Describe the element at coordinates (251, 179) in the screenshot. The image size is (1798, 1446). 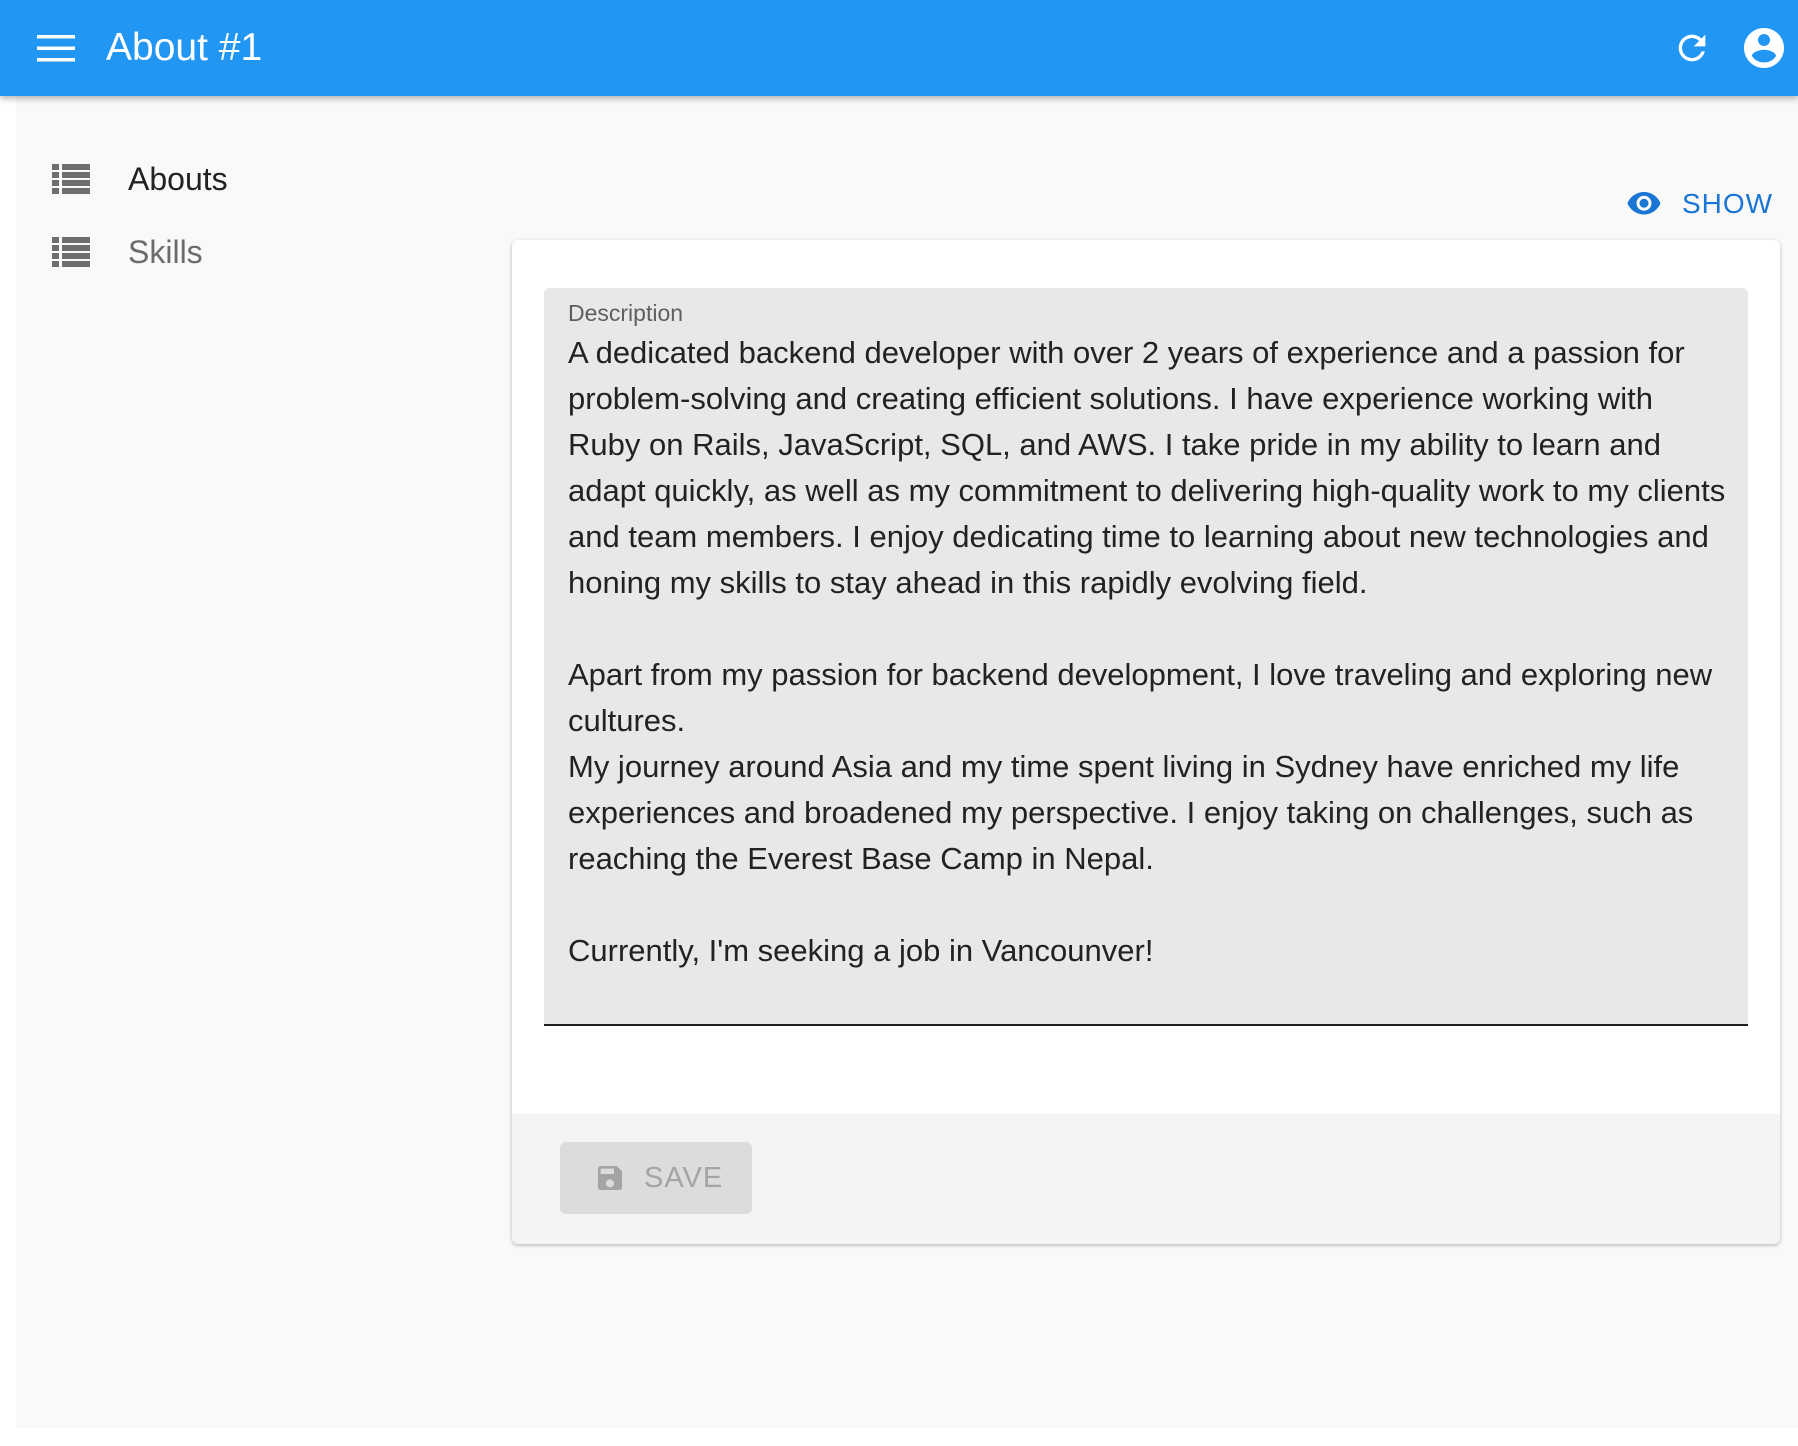
I see `sidebar-item-abouts: Abouts` at that location.